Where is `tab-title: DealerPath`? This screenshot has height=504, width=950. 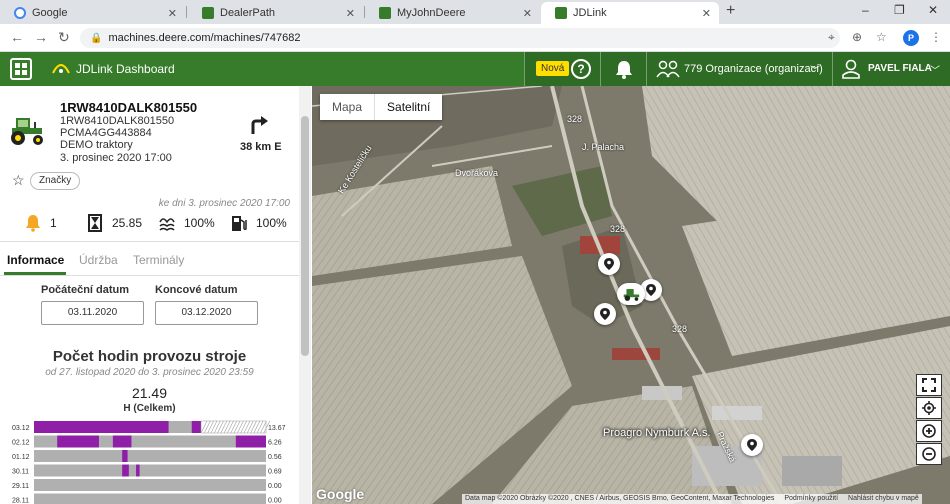
tab-title: DealerPath is located at coordinates (248, 13).